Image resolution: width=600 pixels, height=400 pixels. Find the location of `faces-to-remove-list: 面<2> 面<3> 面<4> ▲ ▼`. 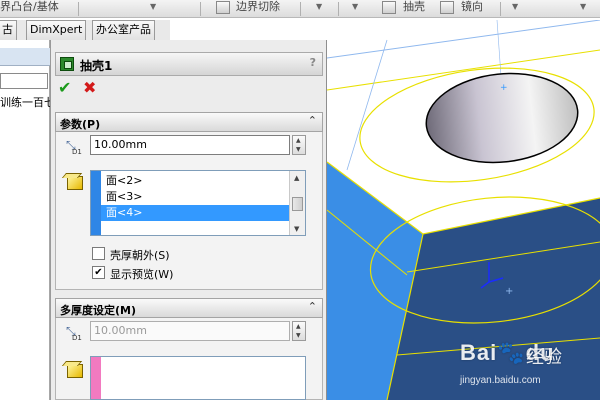

faces-to-remove-list: 面<2> 面<3> 面<4> ▲ ▼ is located at coordinates (198, 203).